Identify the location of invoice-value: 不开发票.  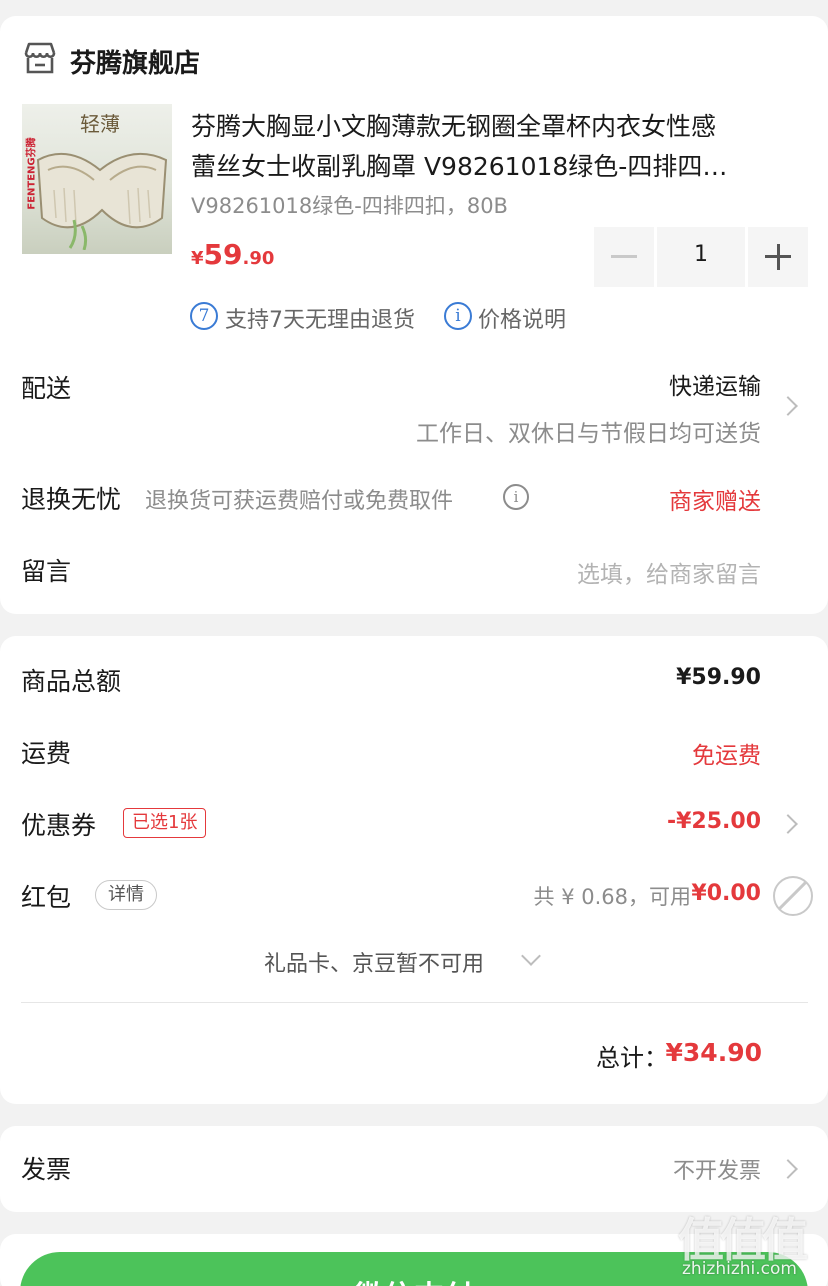
(716, 1171).